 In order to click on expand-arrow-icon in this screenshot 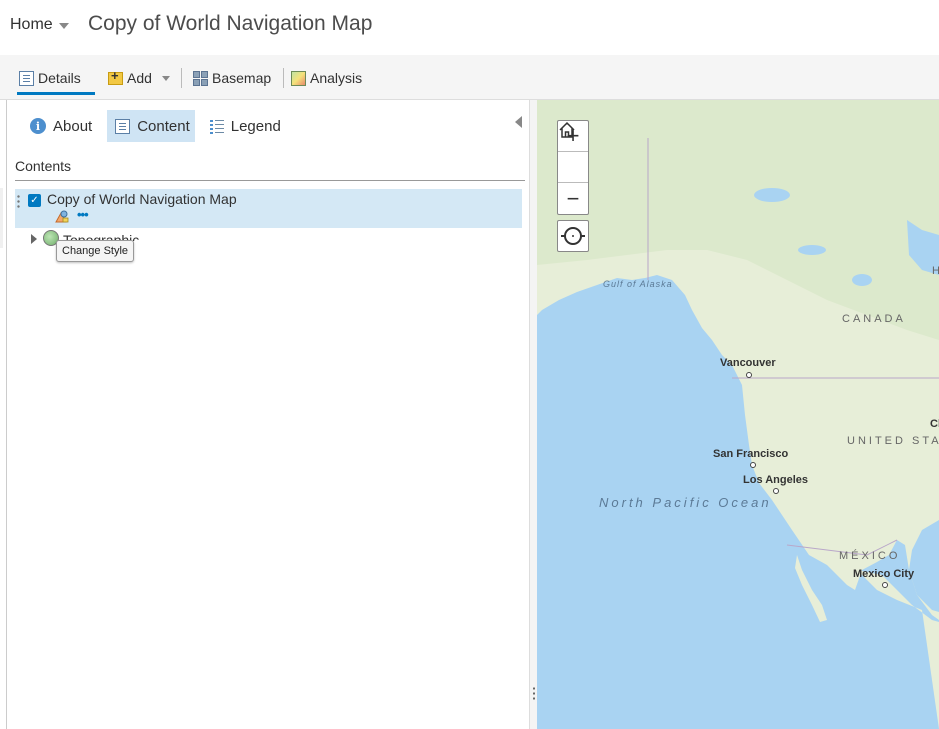, I will do `click(34, 239)`.